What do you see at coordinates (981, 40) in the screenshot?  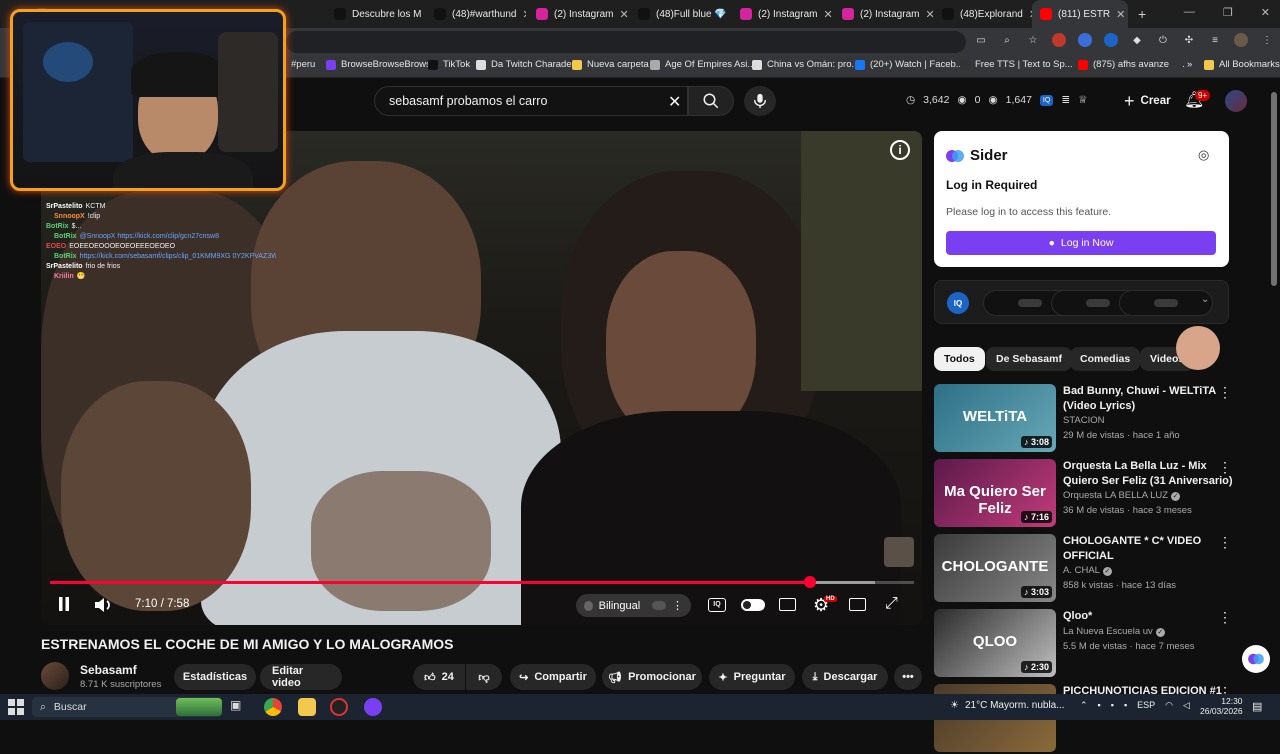 I see `cast-icon: ▭` at bounding box center [981, 40].